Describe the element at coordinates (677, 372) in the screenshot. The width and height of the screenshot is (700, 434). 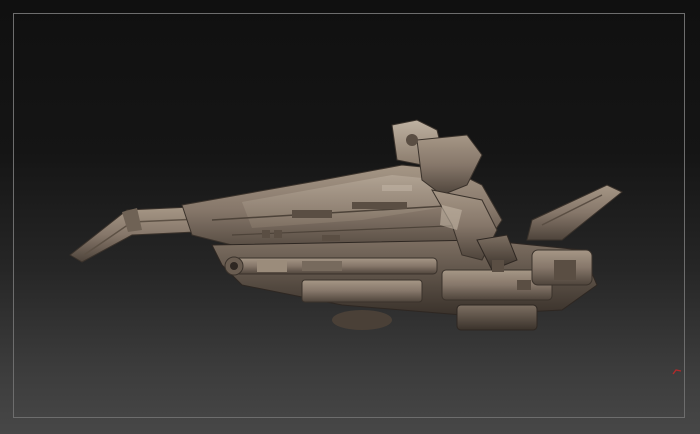
I see `red-axis-marker-icon` at that location.